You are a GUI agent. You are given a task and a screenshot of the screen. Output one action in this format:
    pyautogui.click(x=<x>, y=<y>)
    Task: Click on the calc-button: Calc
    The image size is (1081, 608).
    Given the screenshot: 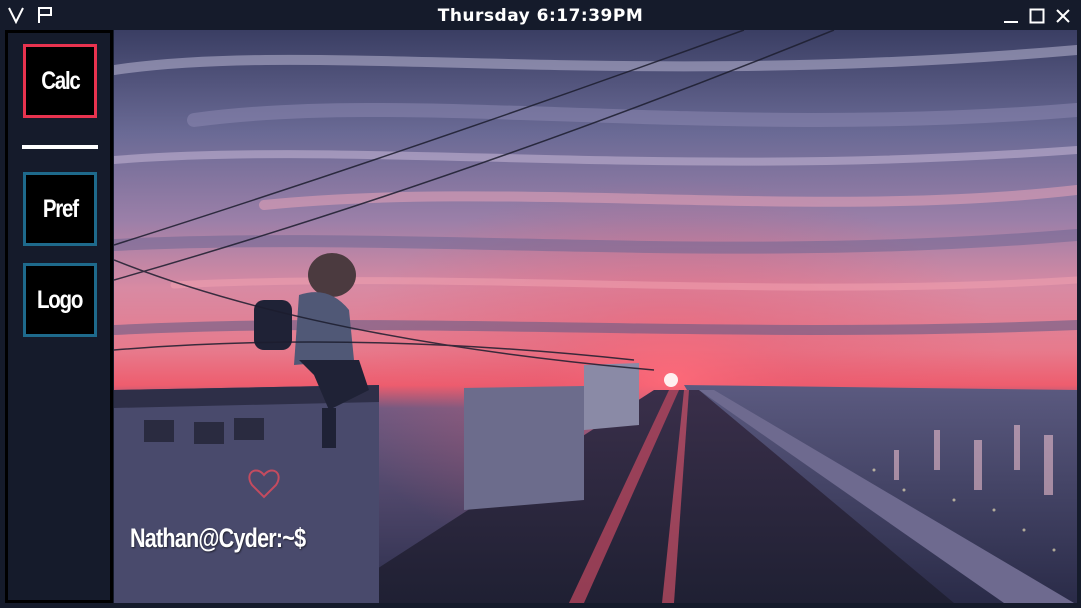 What is the action you would take?
    pyautogui.click(x=60, y=81)
    